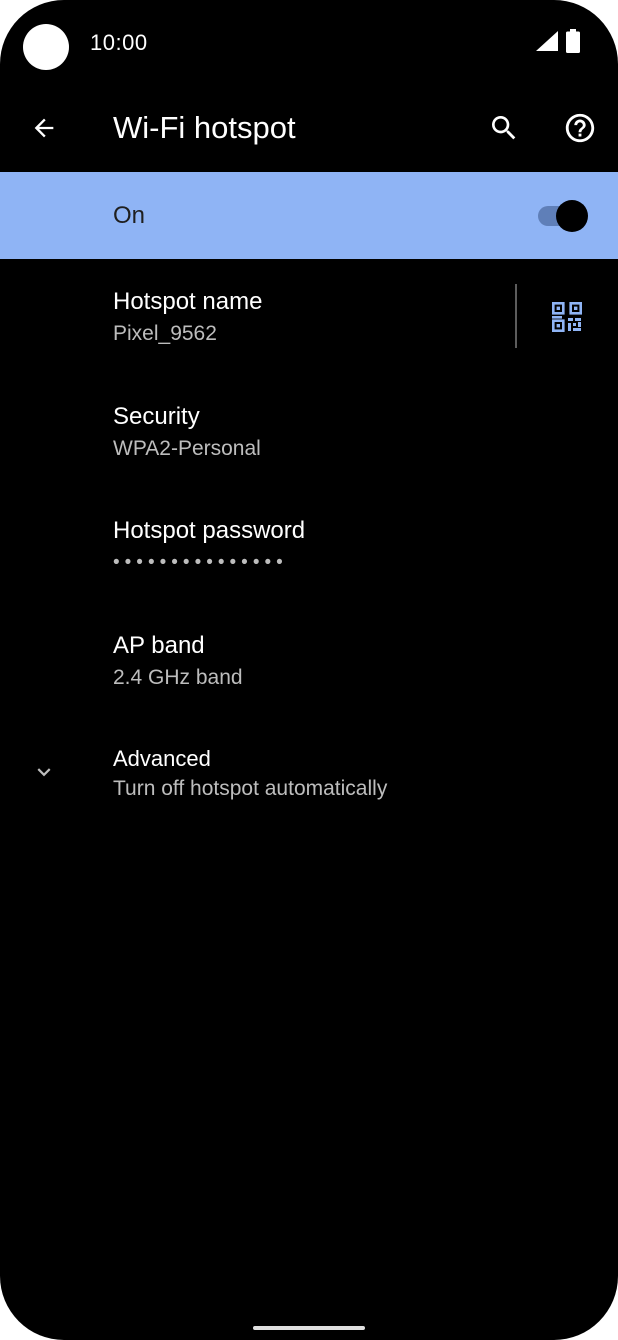  Describe the element at coordinates (547, 43) in the screenshot. I see `signal-icon` at that location.